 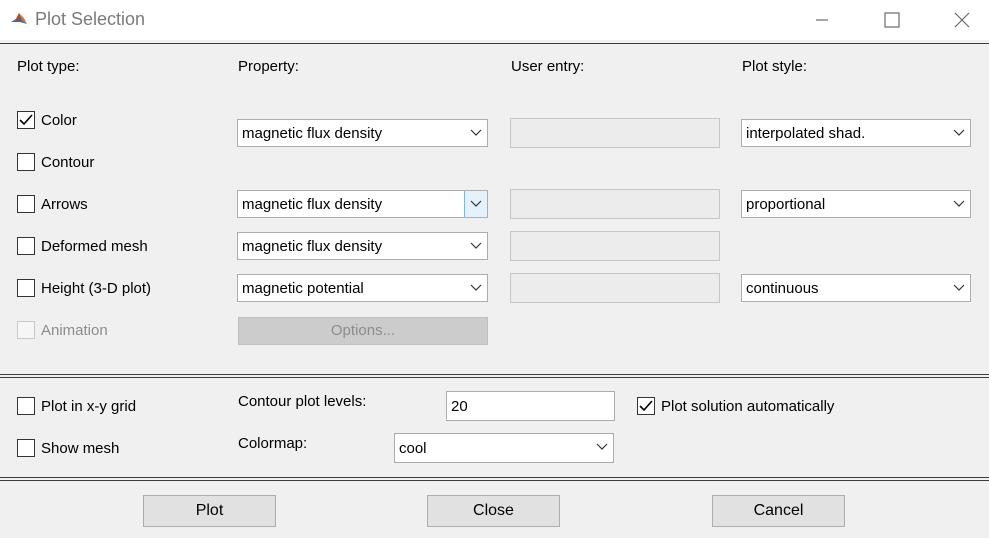 I want to click on color-user-entry, so click(x=615, y=133).